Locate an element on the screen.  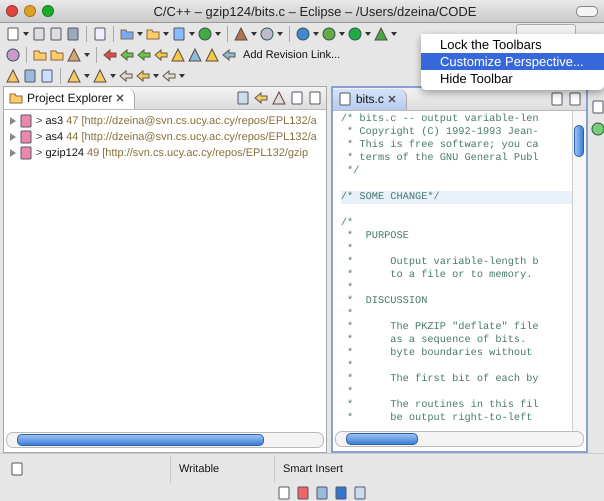
vertical-scrollbar is located at coordinates (579, 271).